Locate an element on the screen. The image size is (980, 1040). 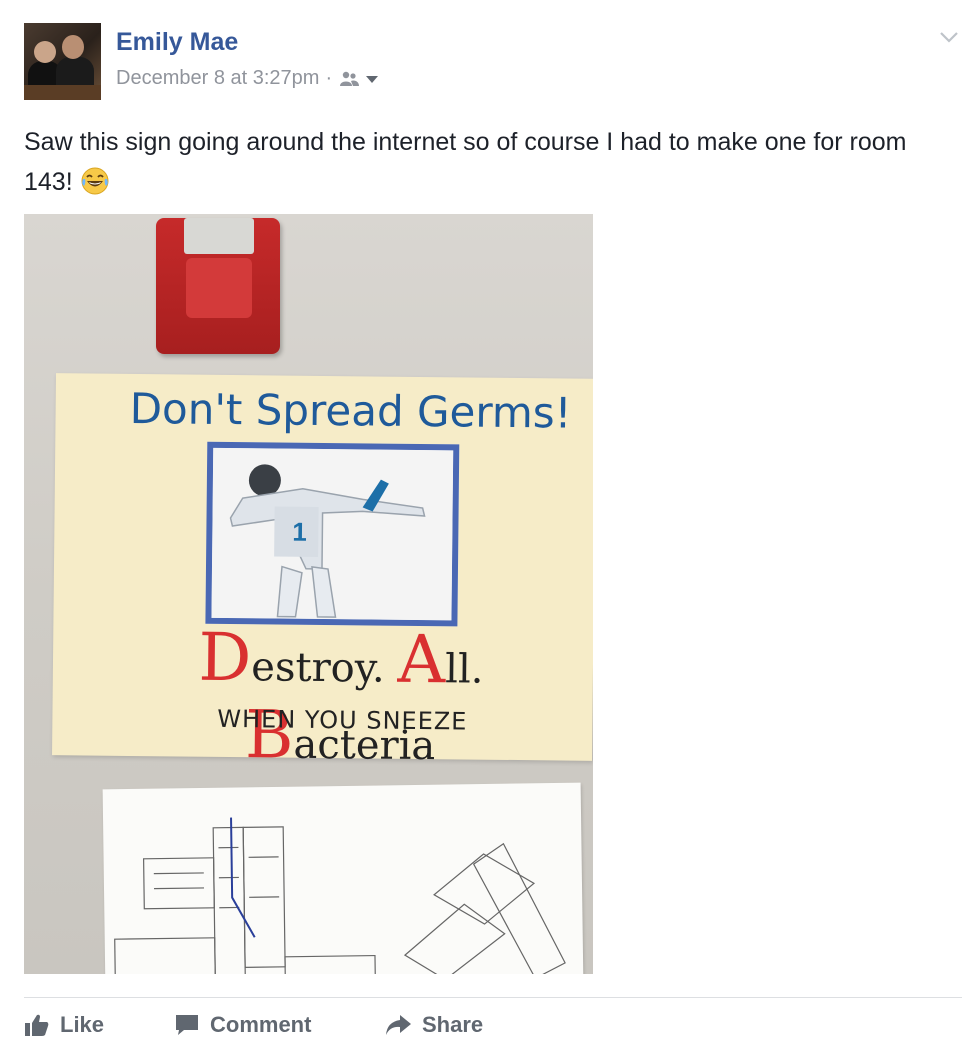
share-arrow-icon is located at coordinates (398, 1025).